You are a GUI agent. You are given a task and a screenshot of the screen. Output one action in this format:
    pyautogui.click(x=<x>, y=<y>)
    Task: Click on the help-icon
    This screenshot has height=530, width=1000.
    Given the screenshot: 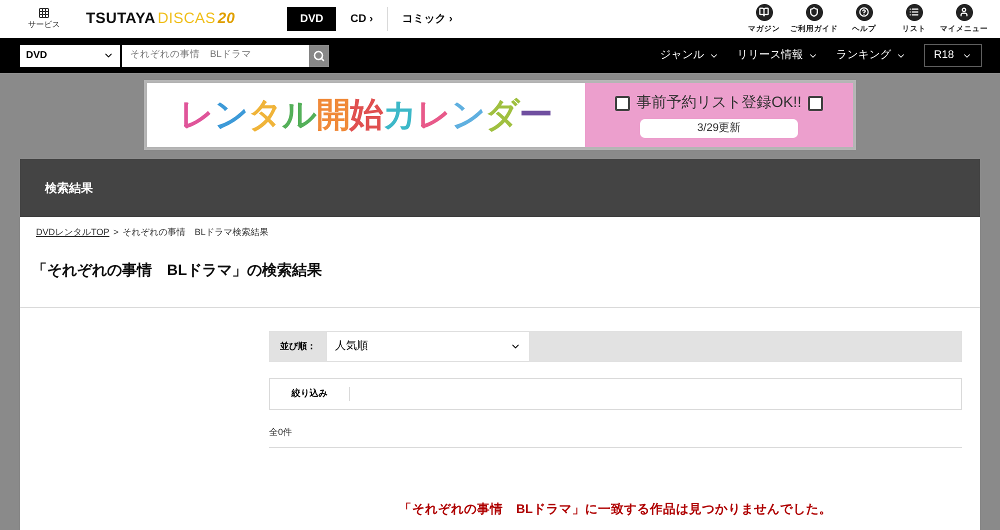 What is the action you would take?
    pyautogui.click(x=864, y=12)
    